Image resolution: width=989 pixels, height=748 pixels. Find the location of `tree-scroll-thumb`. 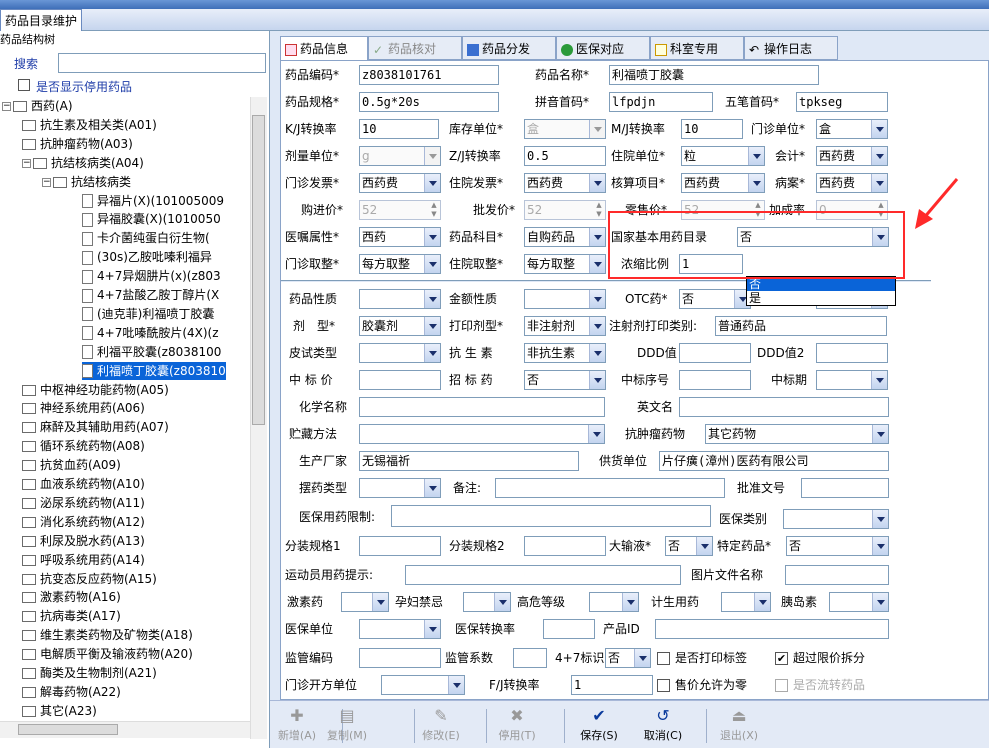

tree-scroll-thumb is located at coordinates (258, 270).